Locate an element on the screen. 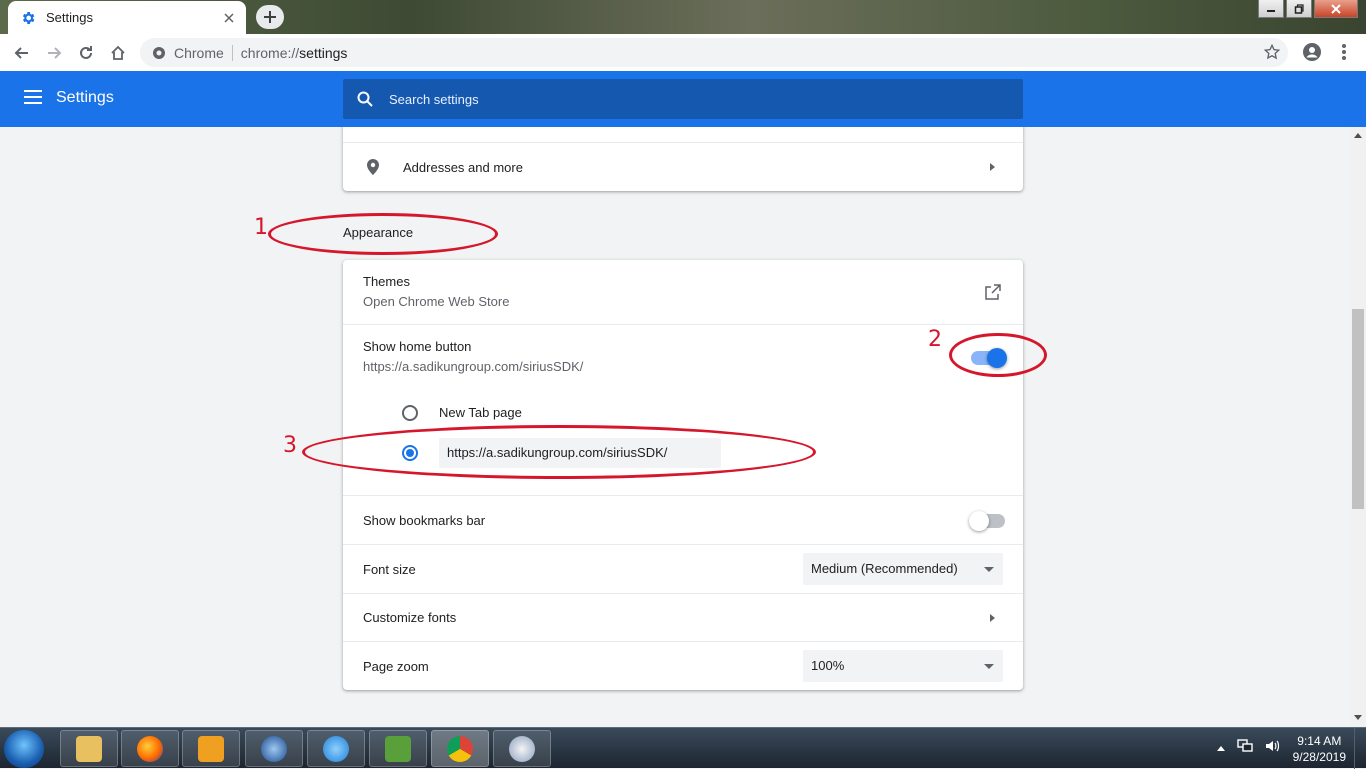  site-chip-label: Chrome is located at coordinates (199, 52).